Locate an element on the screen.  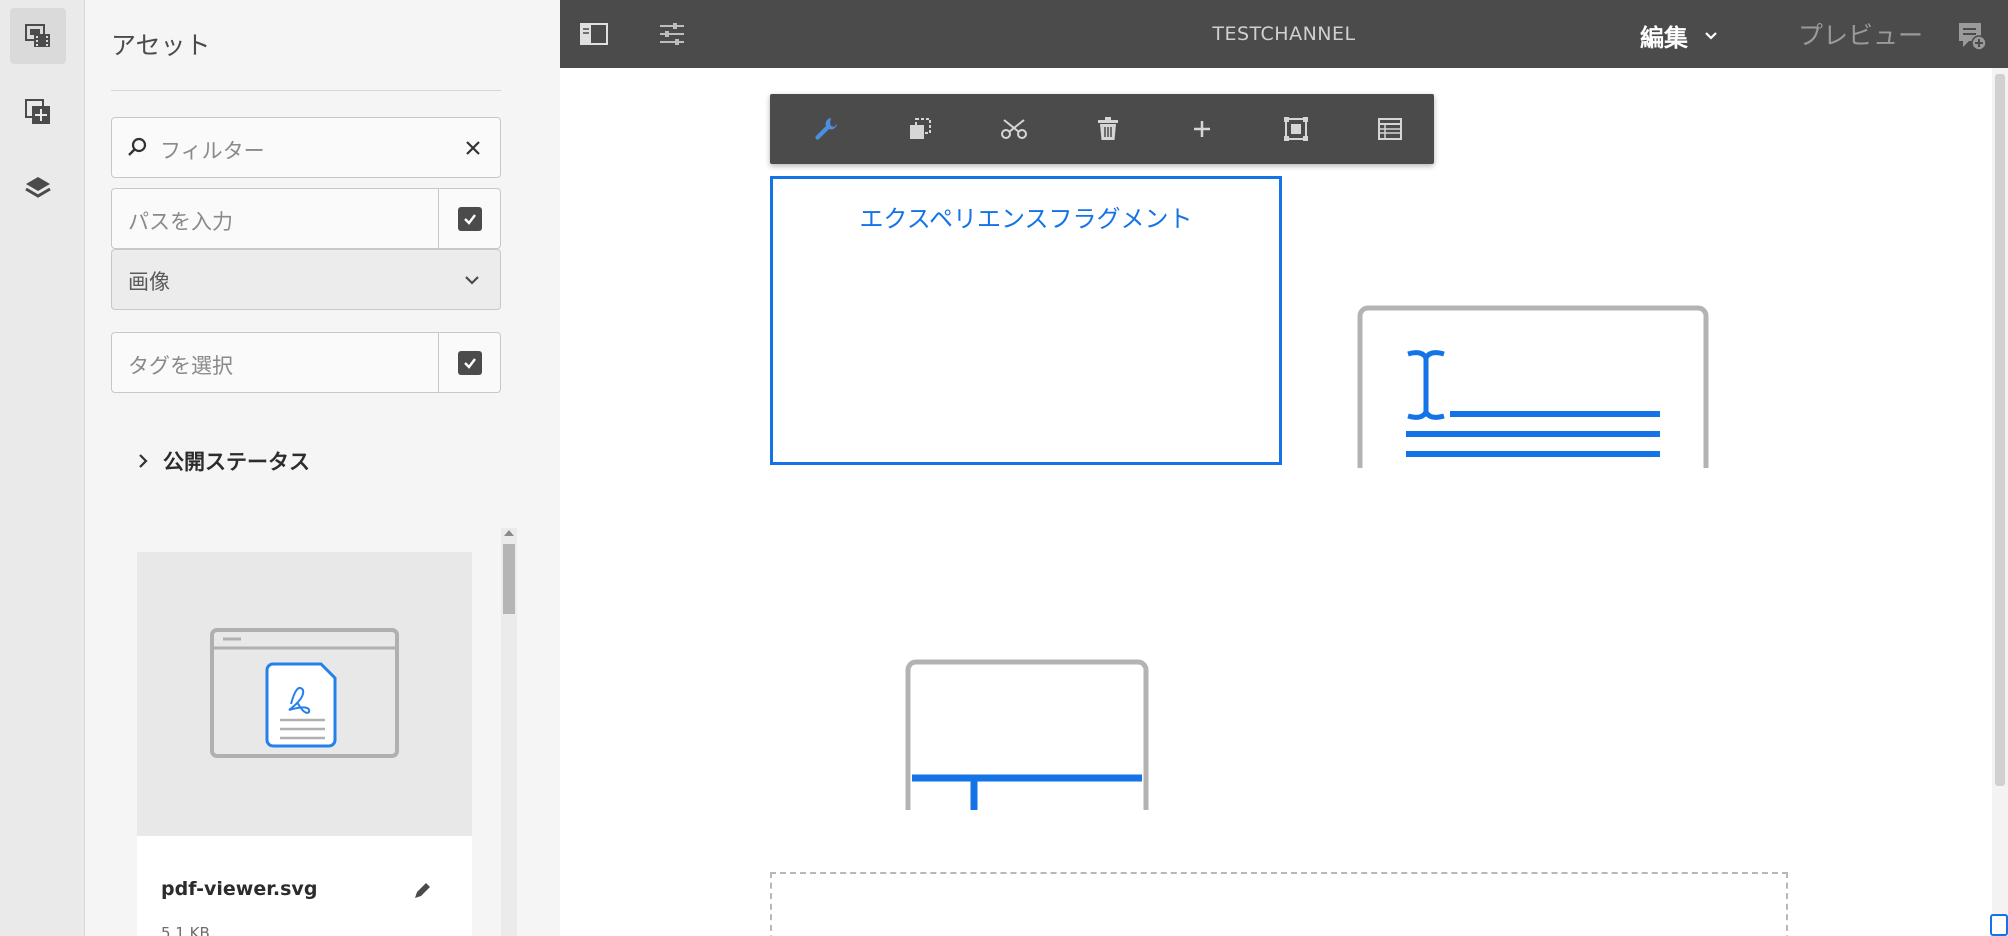
emulator-badge-icon is located at coordinates (1999, 925).